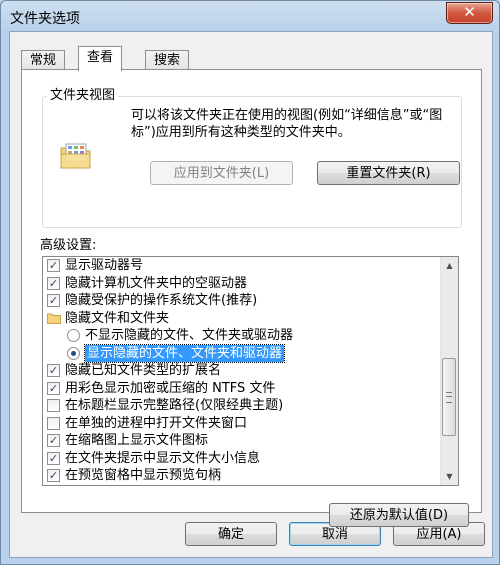 This screenshot has height=565, width=500. I want to click on scrollbar-thumb, so click(449, 397).